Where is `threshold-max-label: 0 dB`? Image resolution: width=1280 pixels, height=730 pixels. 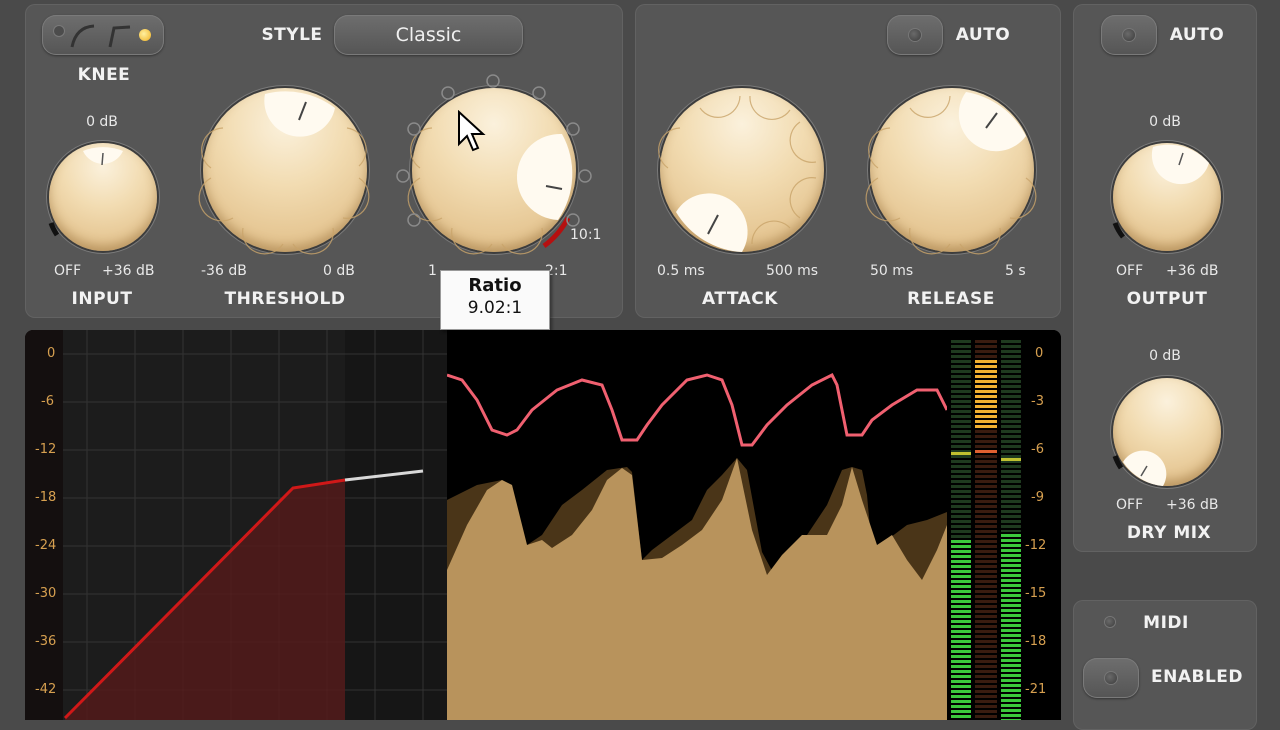 threshold-max-label: 0 dB is located at coordinates (339, 271).